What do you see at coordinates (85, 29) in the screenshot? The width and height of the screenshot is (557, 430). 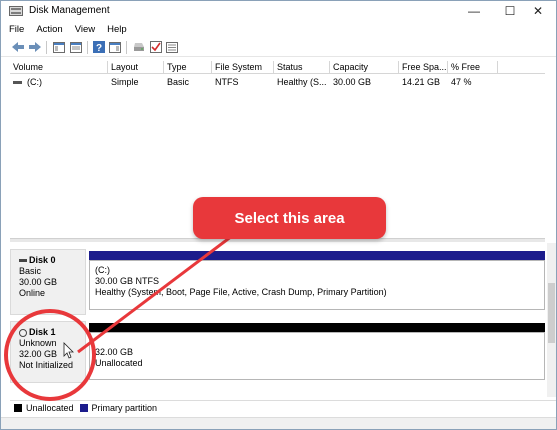 I see `menu-view: View` at bounding box center [85, 29].